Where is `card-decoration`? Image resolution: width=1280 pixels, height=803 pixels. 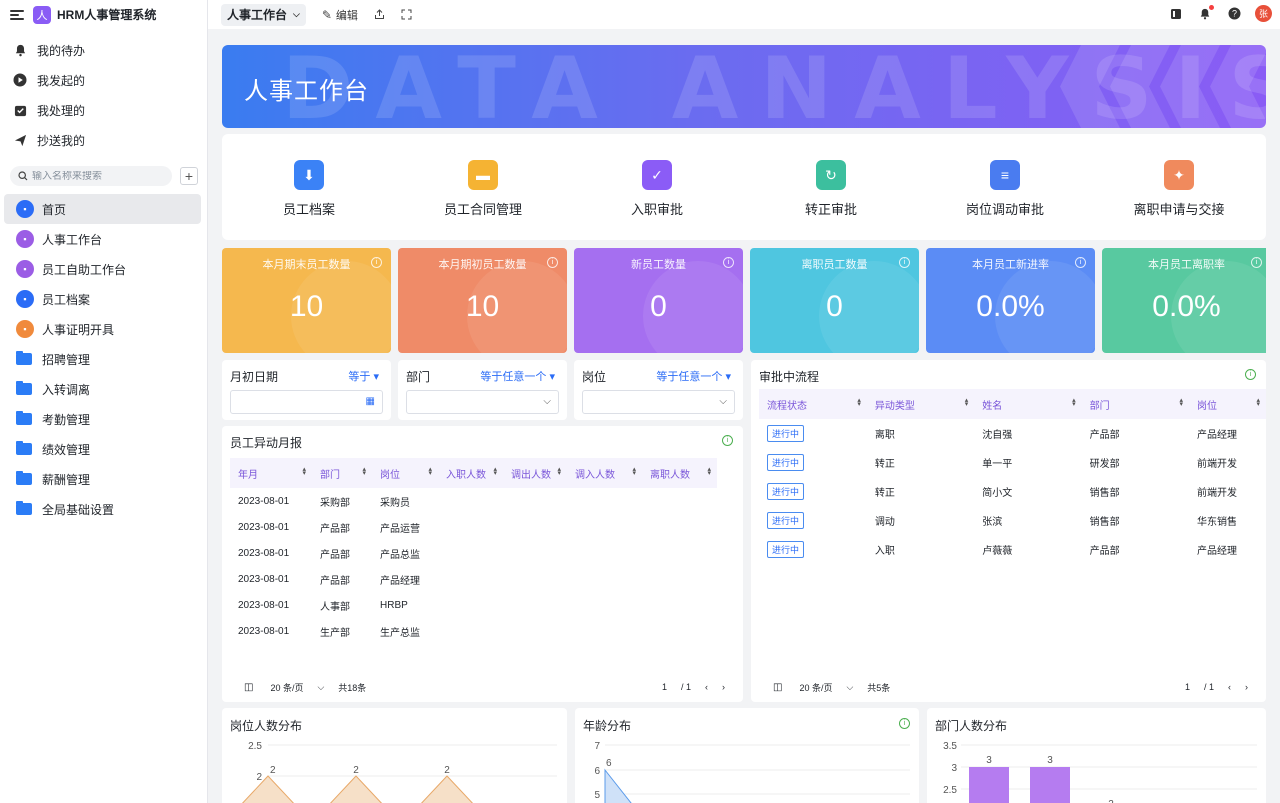
card-decoration is located at coordinates (1045, 307).